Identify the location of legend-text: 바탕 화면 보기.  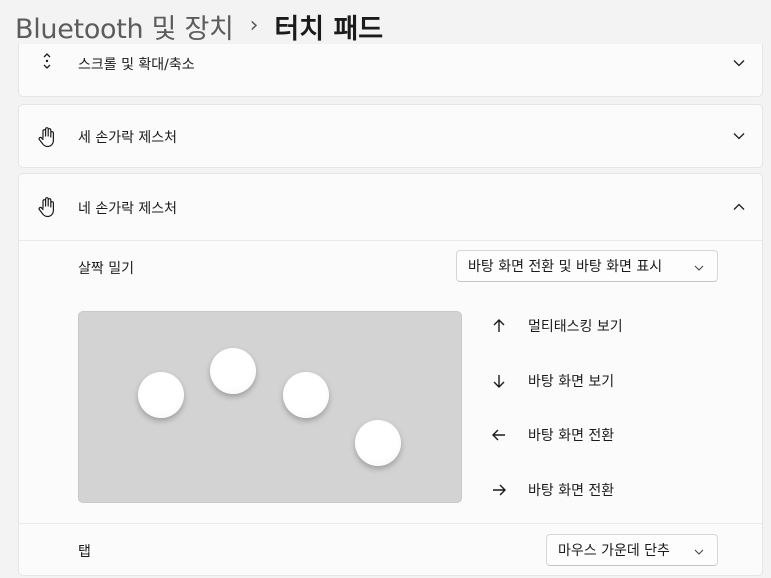
(571, 382).